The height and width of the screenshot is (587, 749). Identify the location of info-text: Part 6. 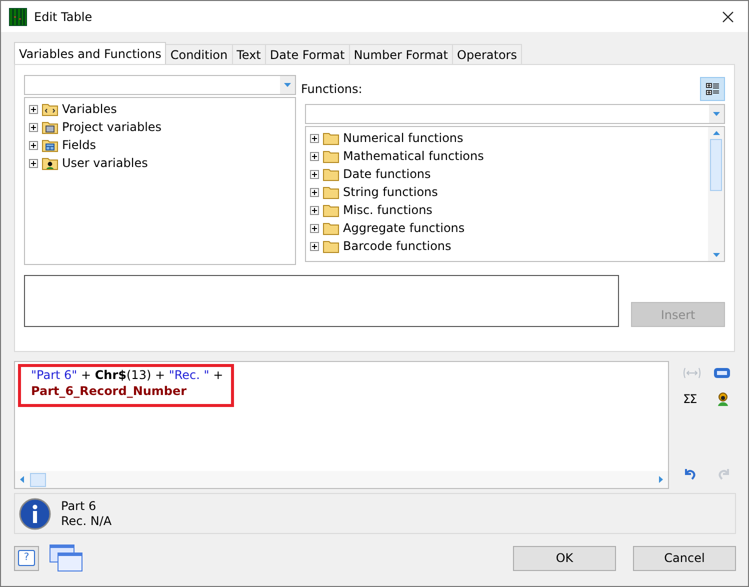
(79, 506).